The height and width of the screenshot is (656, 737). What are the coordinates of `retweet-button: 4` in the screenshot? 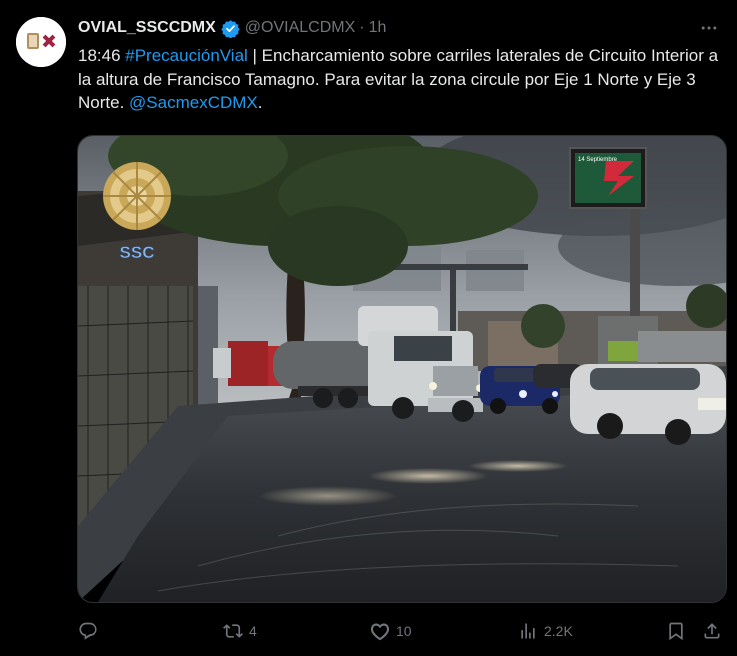 It's located at (240, 631).